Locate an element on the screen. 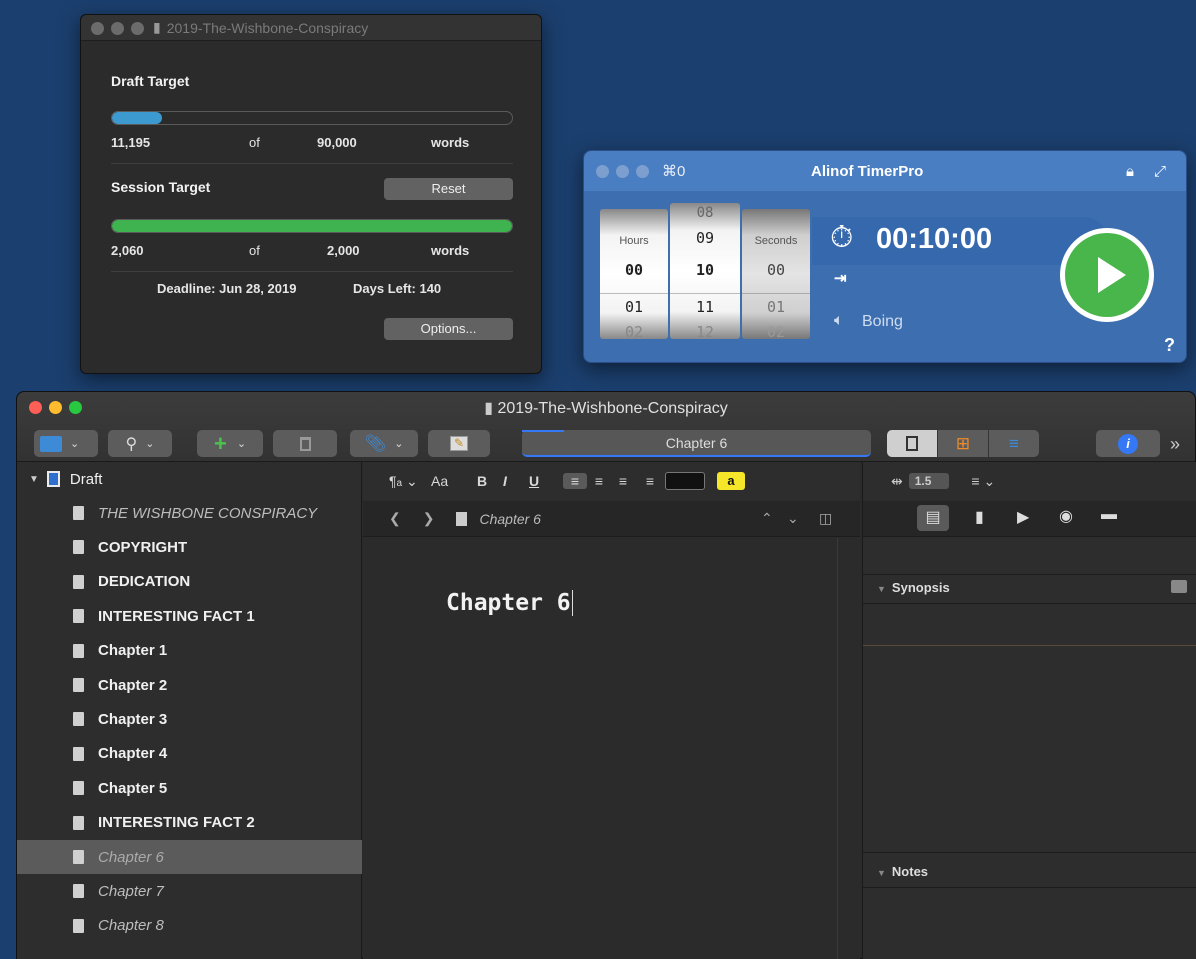 This screenshot has height=959, width=1196. seconds-drum: Seconds 00 01 02 is located at coordinates (776, 275).